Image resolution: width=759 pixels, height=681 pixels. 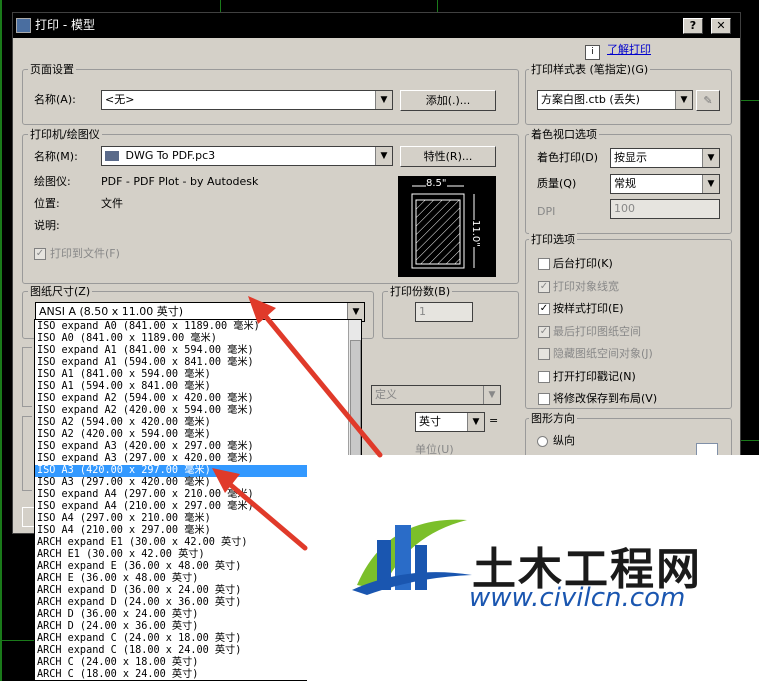 I want to click on shade-plot-select: 按显示 ▼, so click(x=665, y=158).